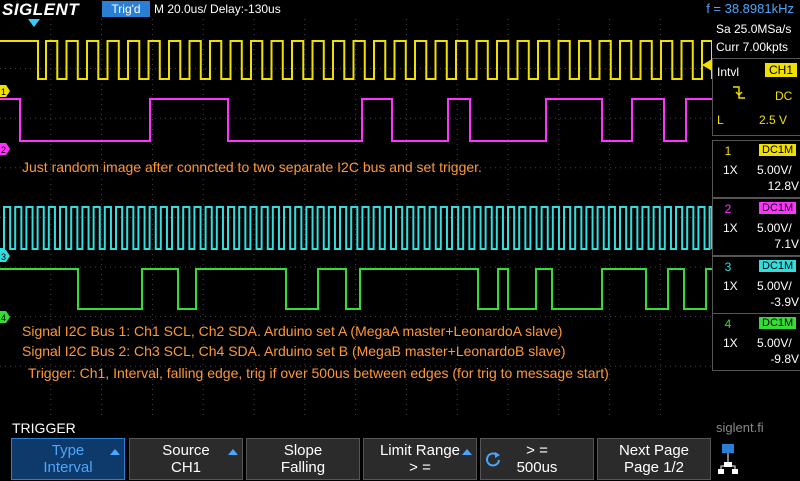  Describe the element at coordinates (44, 428) in the screenshot. I see `menu-title: TRIGGER` at that location.